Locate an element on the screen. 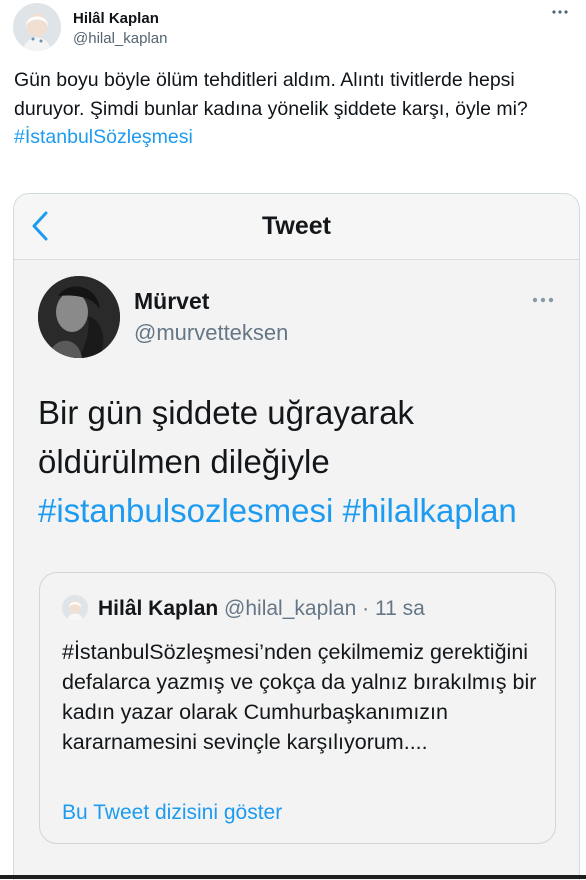 Image resolution: width=586 pixels, height=880 pixels. screenshot-header: Tweet is located at coordinates (296, 227).